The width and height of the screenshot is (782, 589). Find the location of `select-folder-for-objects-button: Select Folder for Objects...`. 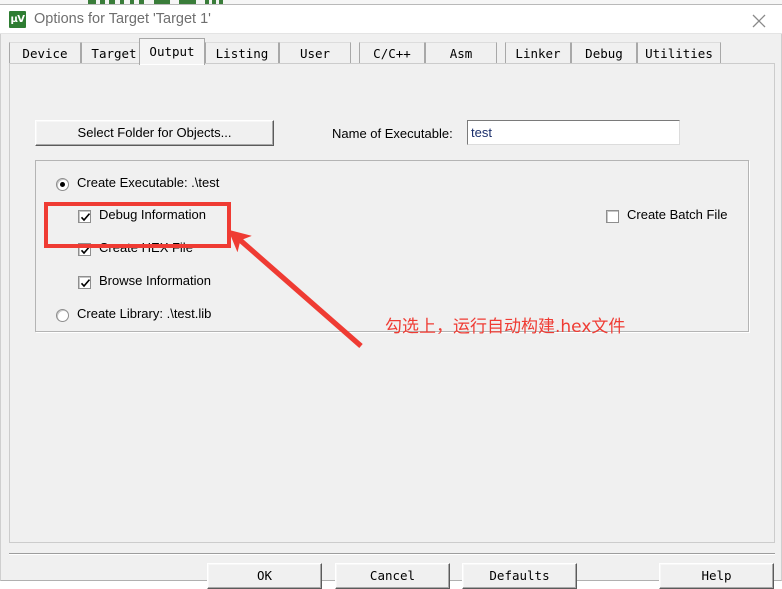

select-folder-for-objects-button: Select Folder for Objects... is located at coordinates (154, 133).